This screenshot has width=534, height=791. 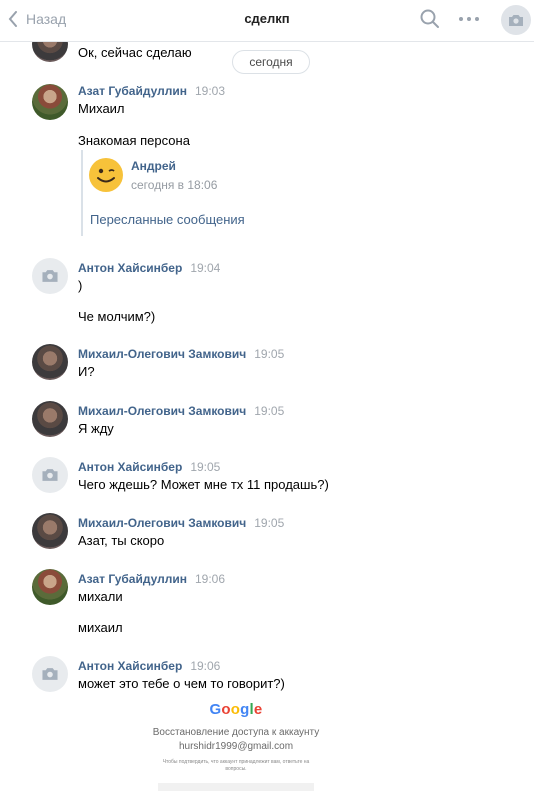 What do you see at coordinates (203, 484) in the screenshot?
I see `message-text: Чего ждешь? Может мне тх 11 продашь?)` at bounding box center [203, 484].